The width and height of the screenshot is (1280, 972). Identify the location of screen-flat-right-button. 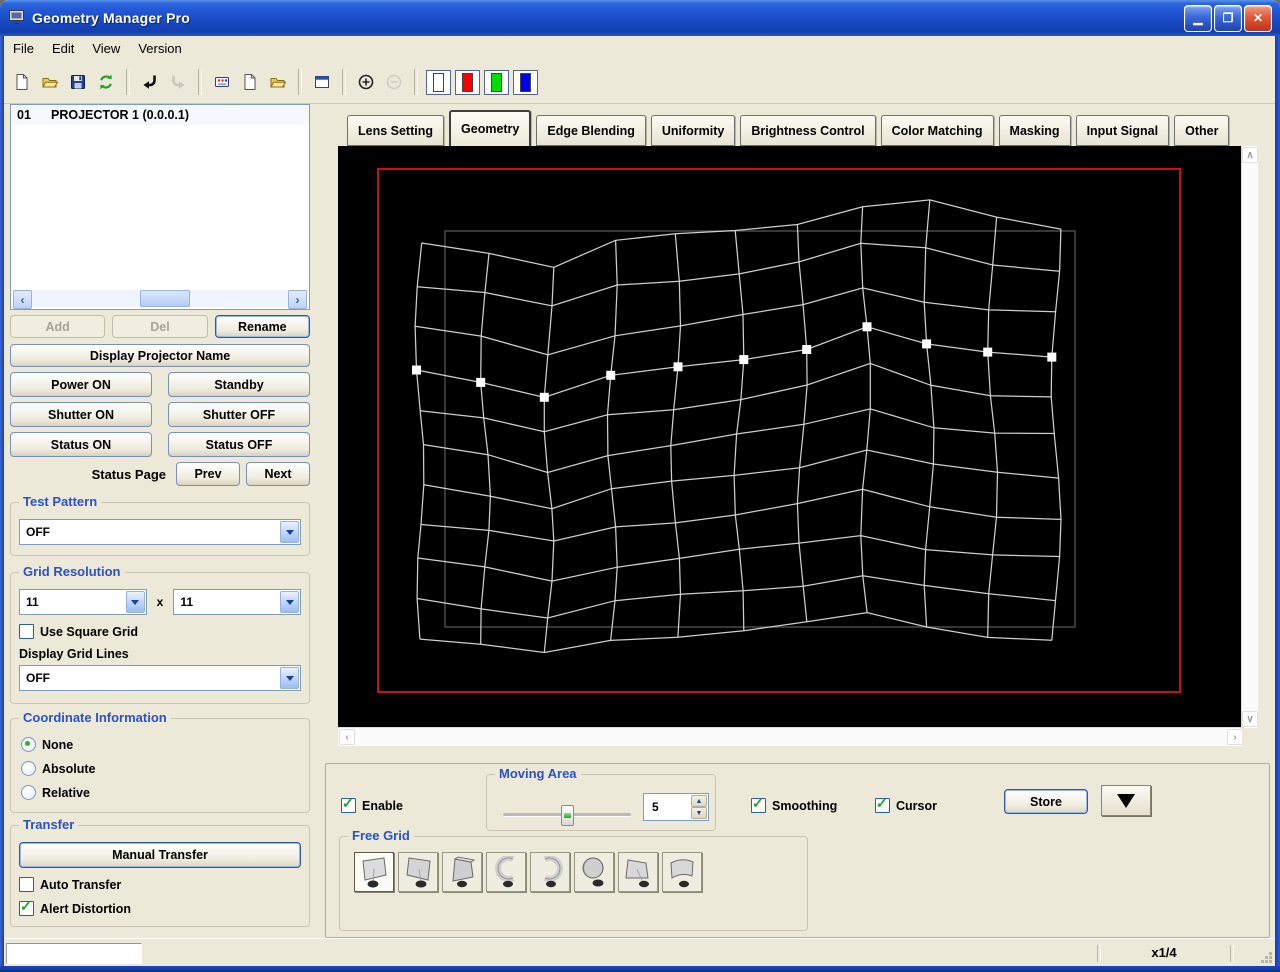
(418, 872).